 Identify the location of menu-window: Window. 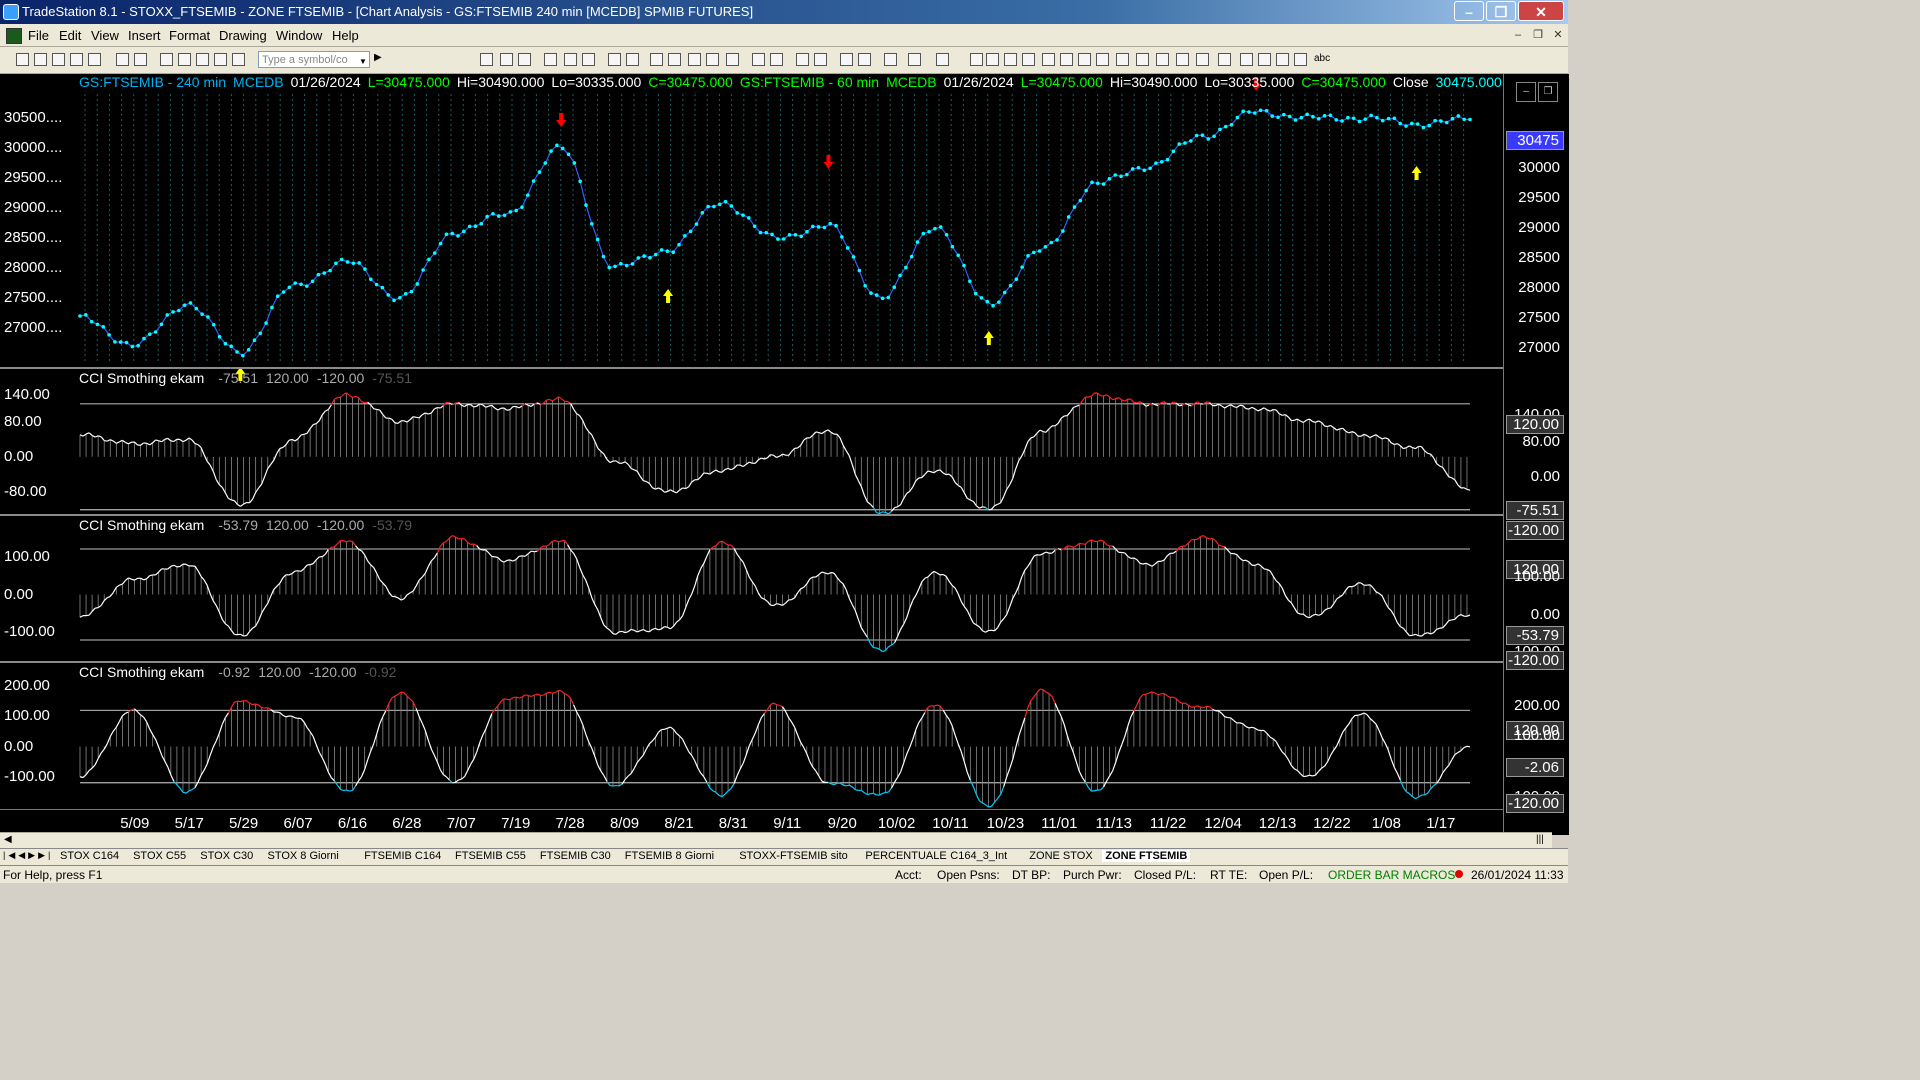
(299, 35).